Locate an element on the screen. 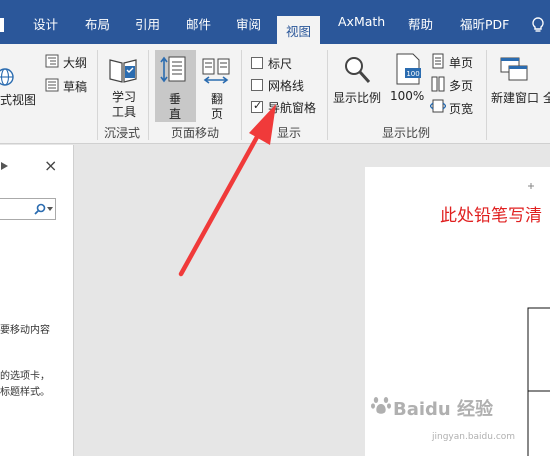 The image size is (550, 456). baidu-jingyan-url-watermark: jingyan.baidu.com is located at coordinates (474, 437).